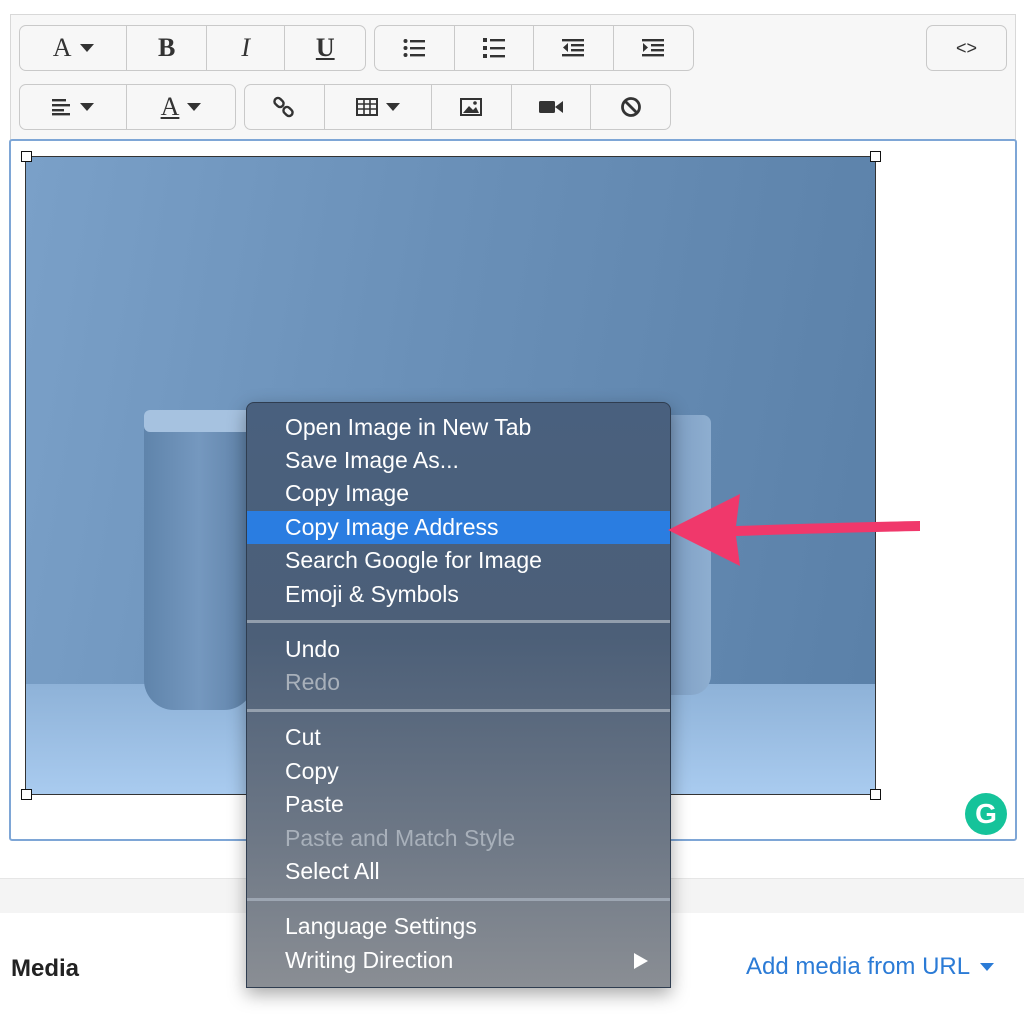  What do you see at coordinates (74, 107) in the screenshot?
I see `align-button` at bounding box center [74, 107].